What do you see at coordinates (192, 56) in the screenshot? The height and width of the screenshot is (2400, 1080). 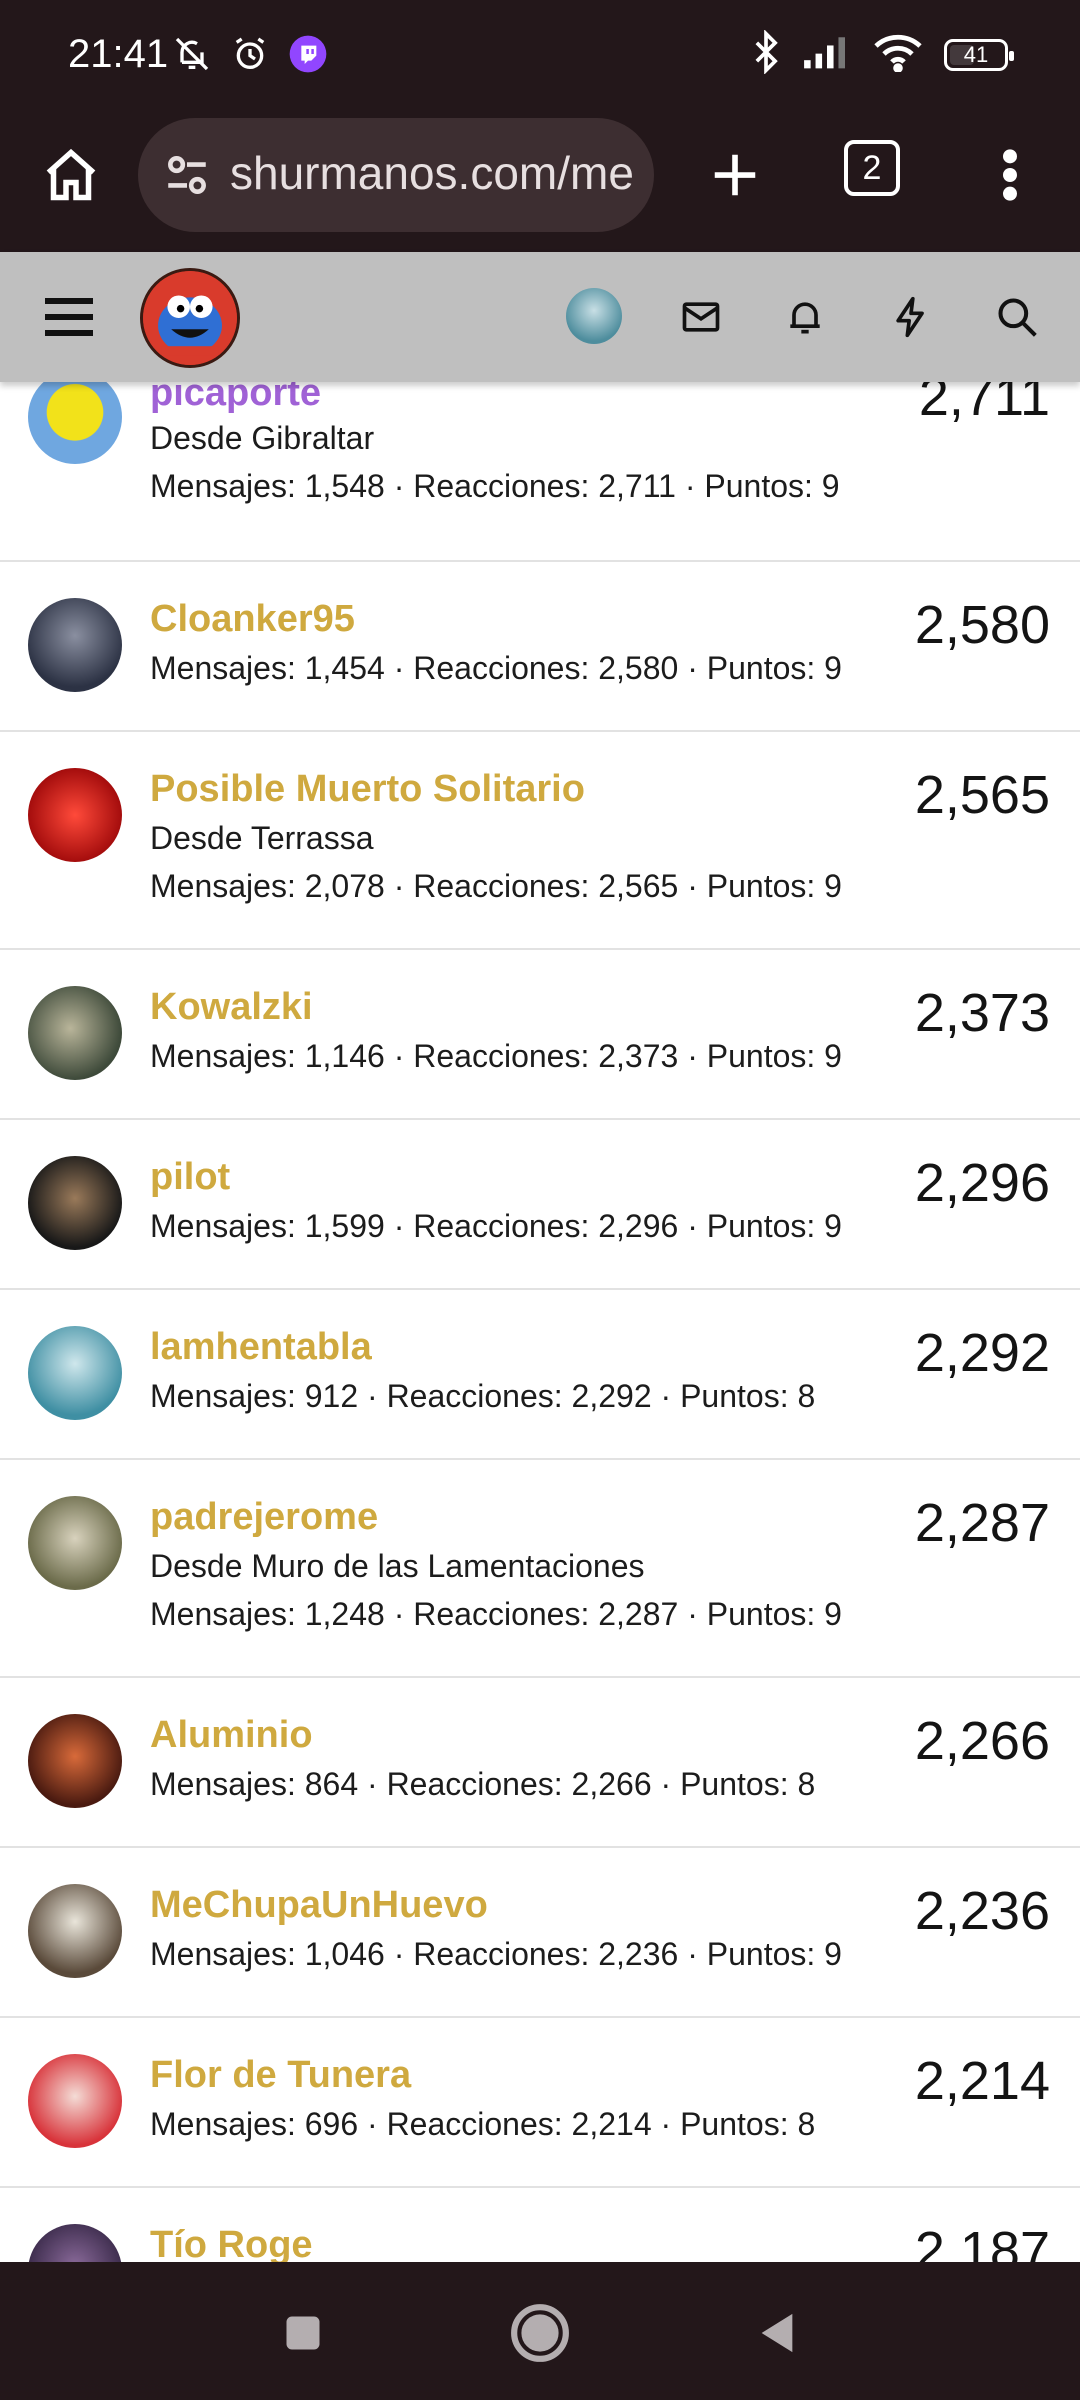 I see `bell-off-icon` at bounding box center [192, 56].